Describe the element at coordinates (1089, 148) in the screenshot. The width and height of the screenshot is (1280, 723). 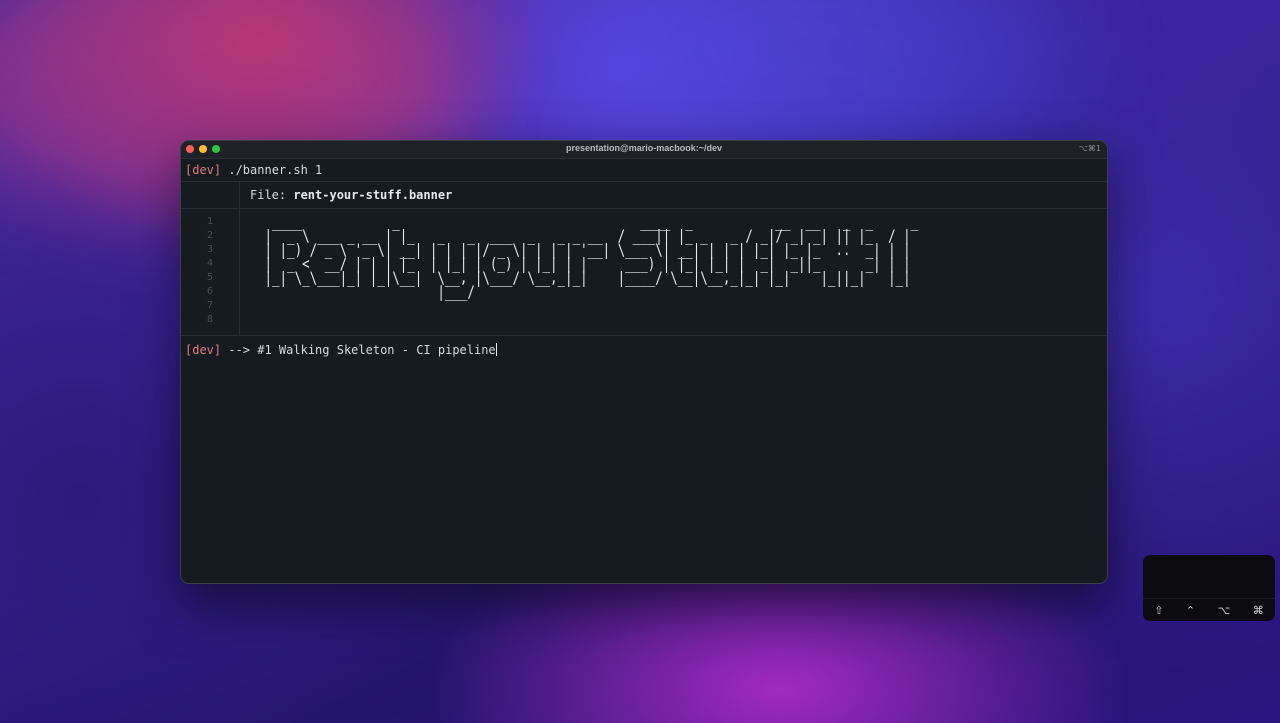
I see `window-shortcut: ⌥⌘1` at that location.